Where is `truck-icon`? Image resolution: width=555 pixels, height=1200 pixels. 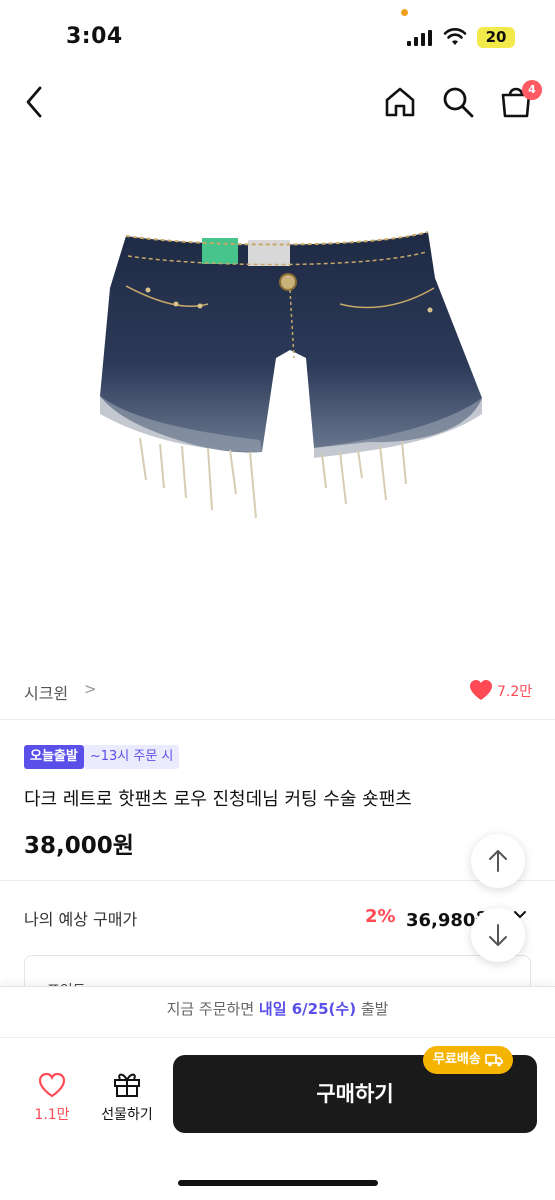 truck-icon is located at coordinates (494, 1060).